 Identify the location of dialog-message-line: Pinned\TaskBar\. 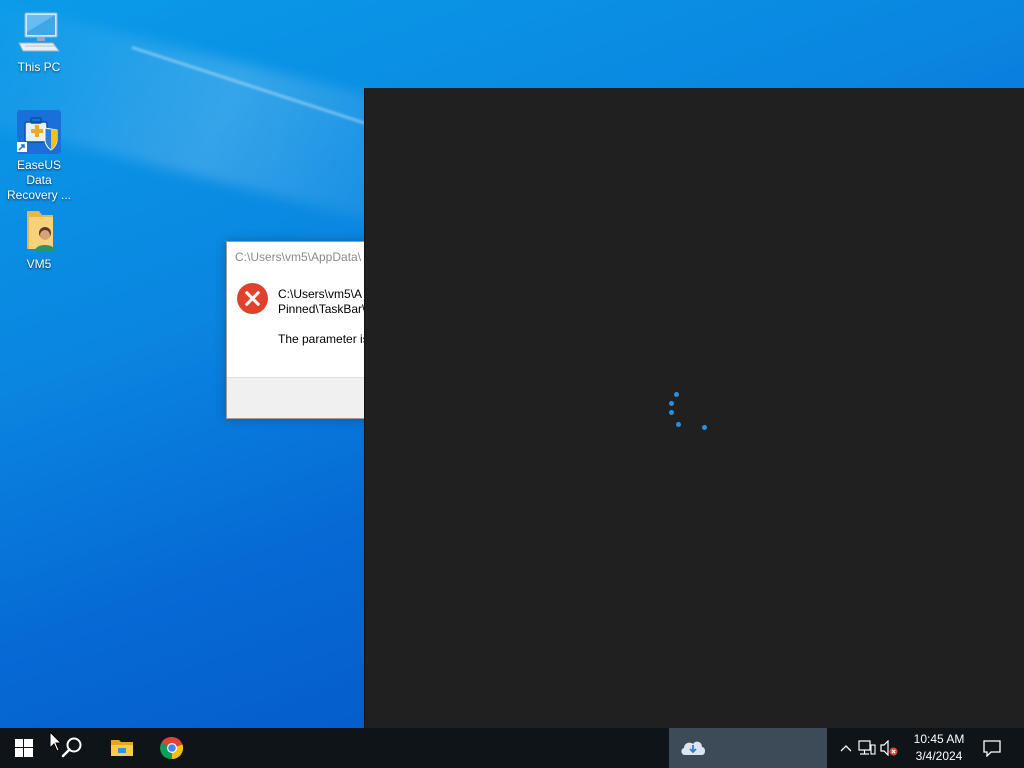
(322, 309).